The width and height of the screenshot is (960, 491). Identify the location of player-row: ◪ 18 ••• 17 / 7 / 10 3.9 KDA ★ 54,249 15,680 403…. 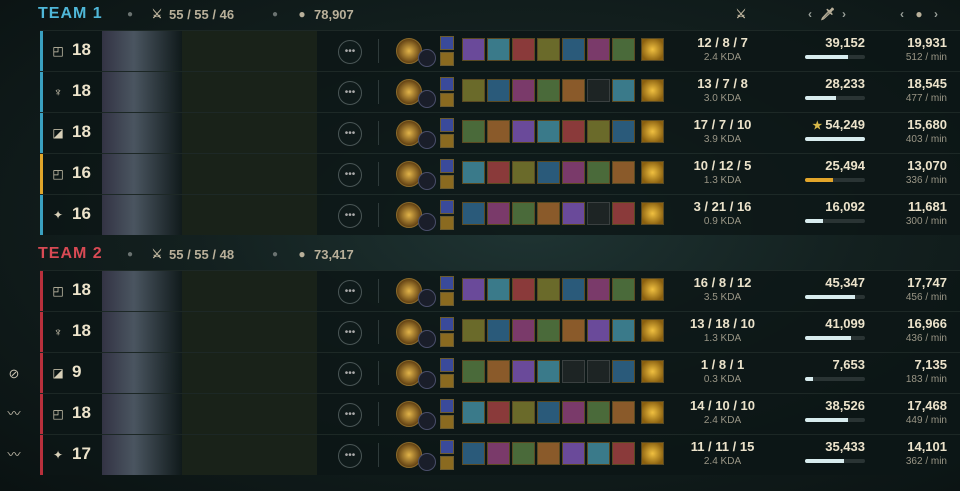
(500, 132).